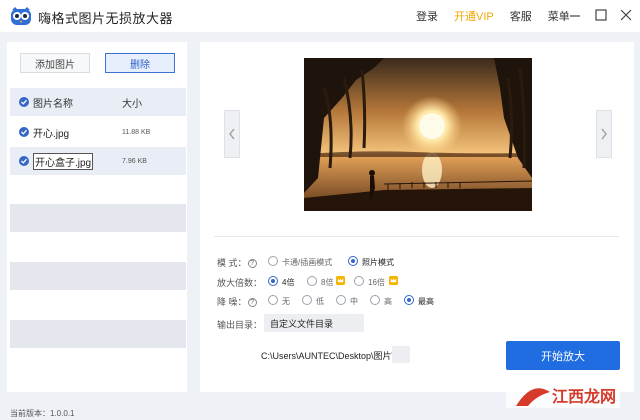 This screenshot has width=640, height=420. What do you see at coordinates (521, 16) in the screenshot?
I see `service-link: 客服` at bounding box center [521, 16].